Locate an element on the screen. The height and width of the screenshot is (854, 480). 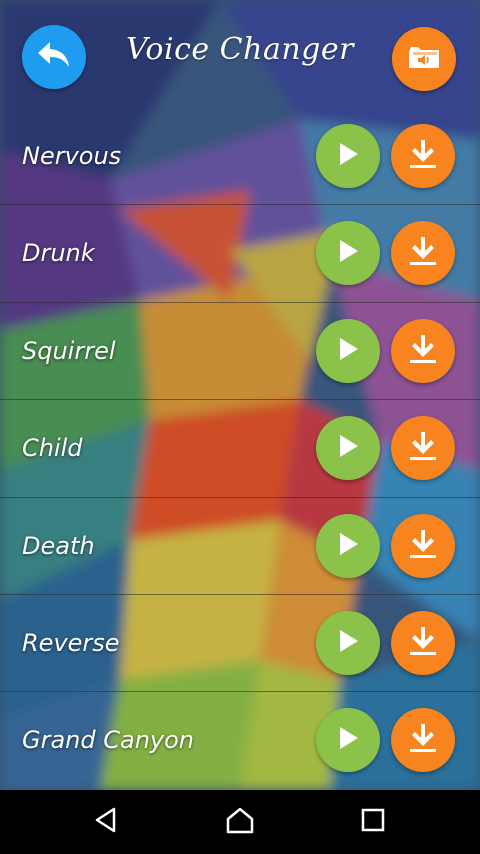
nav-recents-icon is located at coordinates (373, 822).